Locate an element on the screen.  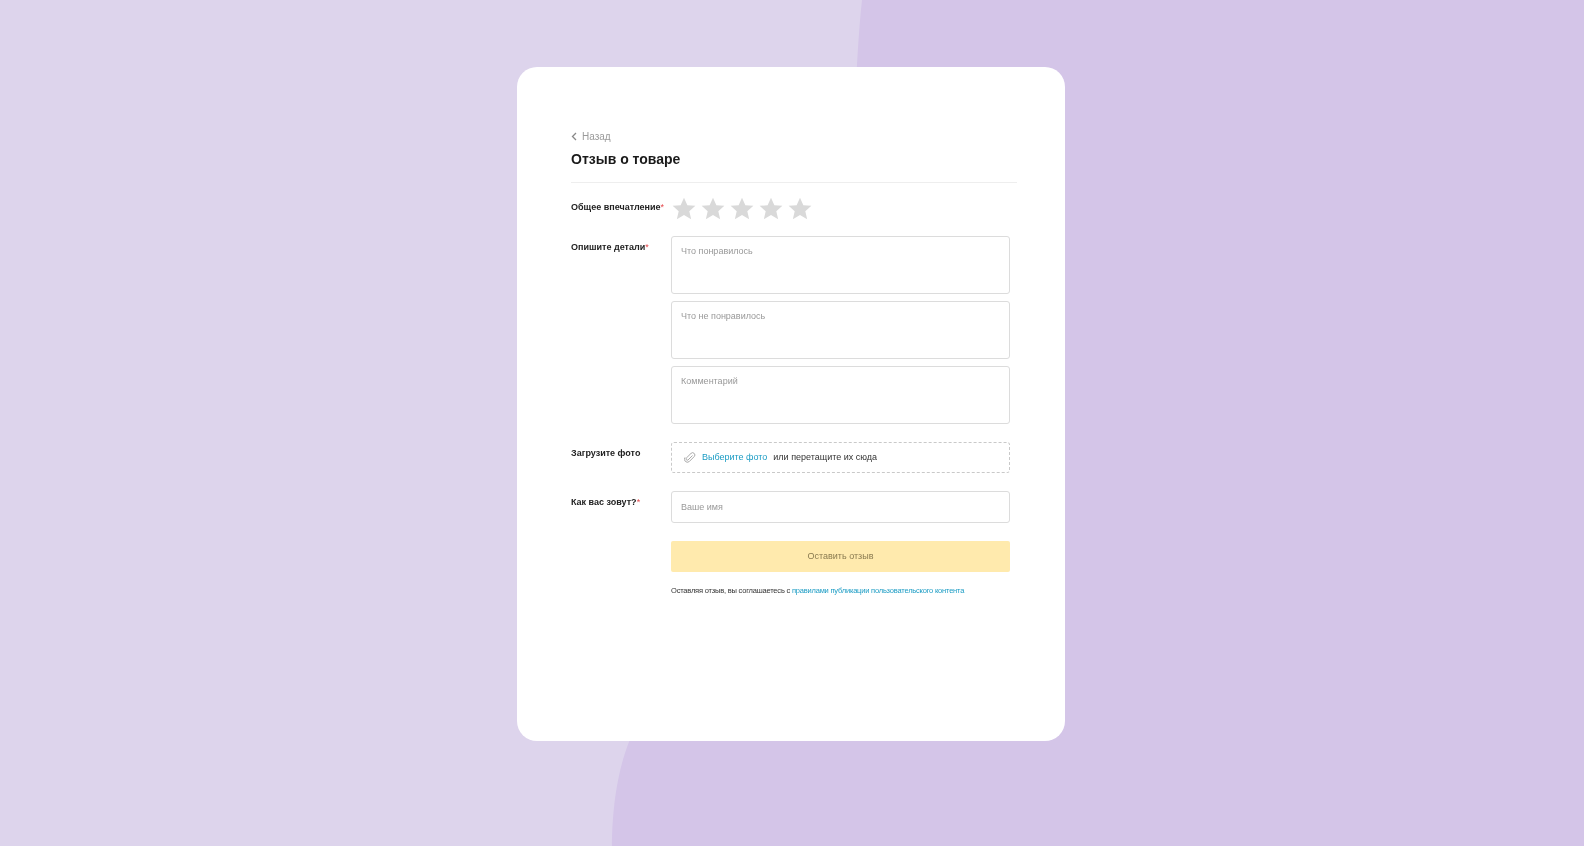
page-title: Отзыв о товаре is located at coordinates (794, 166).